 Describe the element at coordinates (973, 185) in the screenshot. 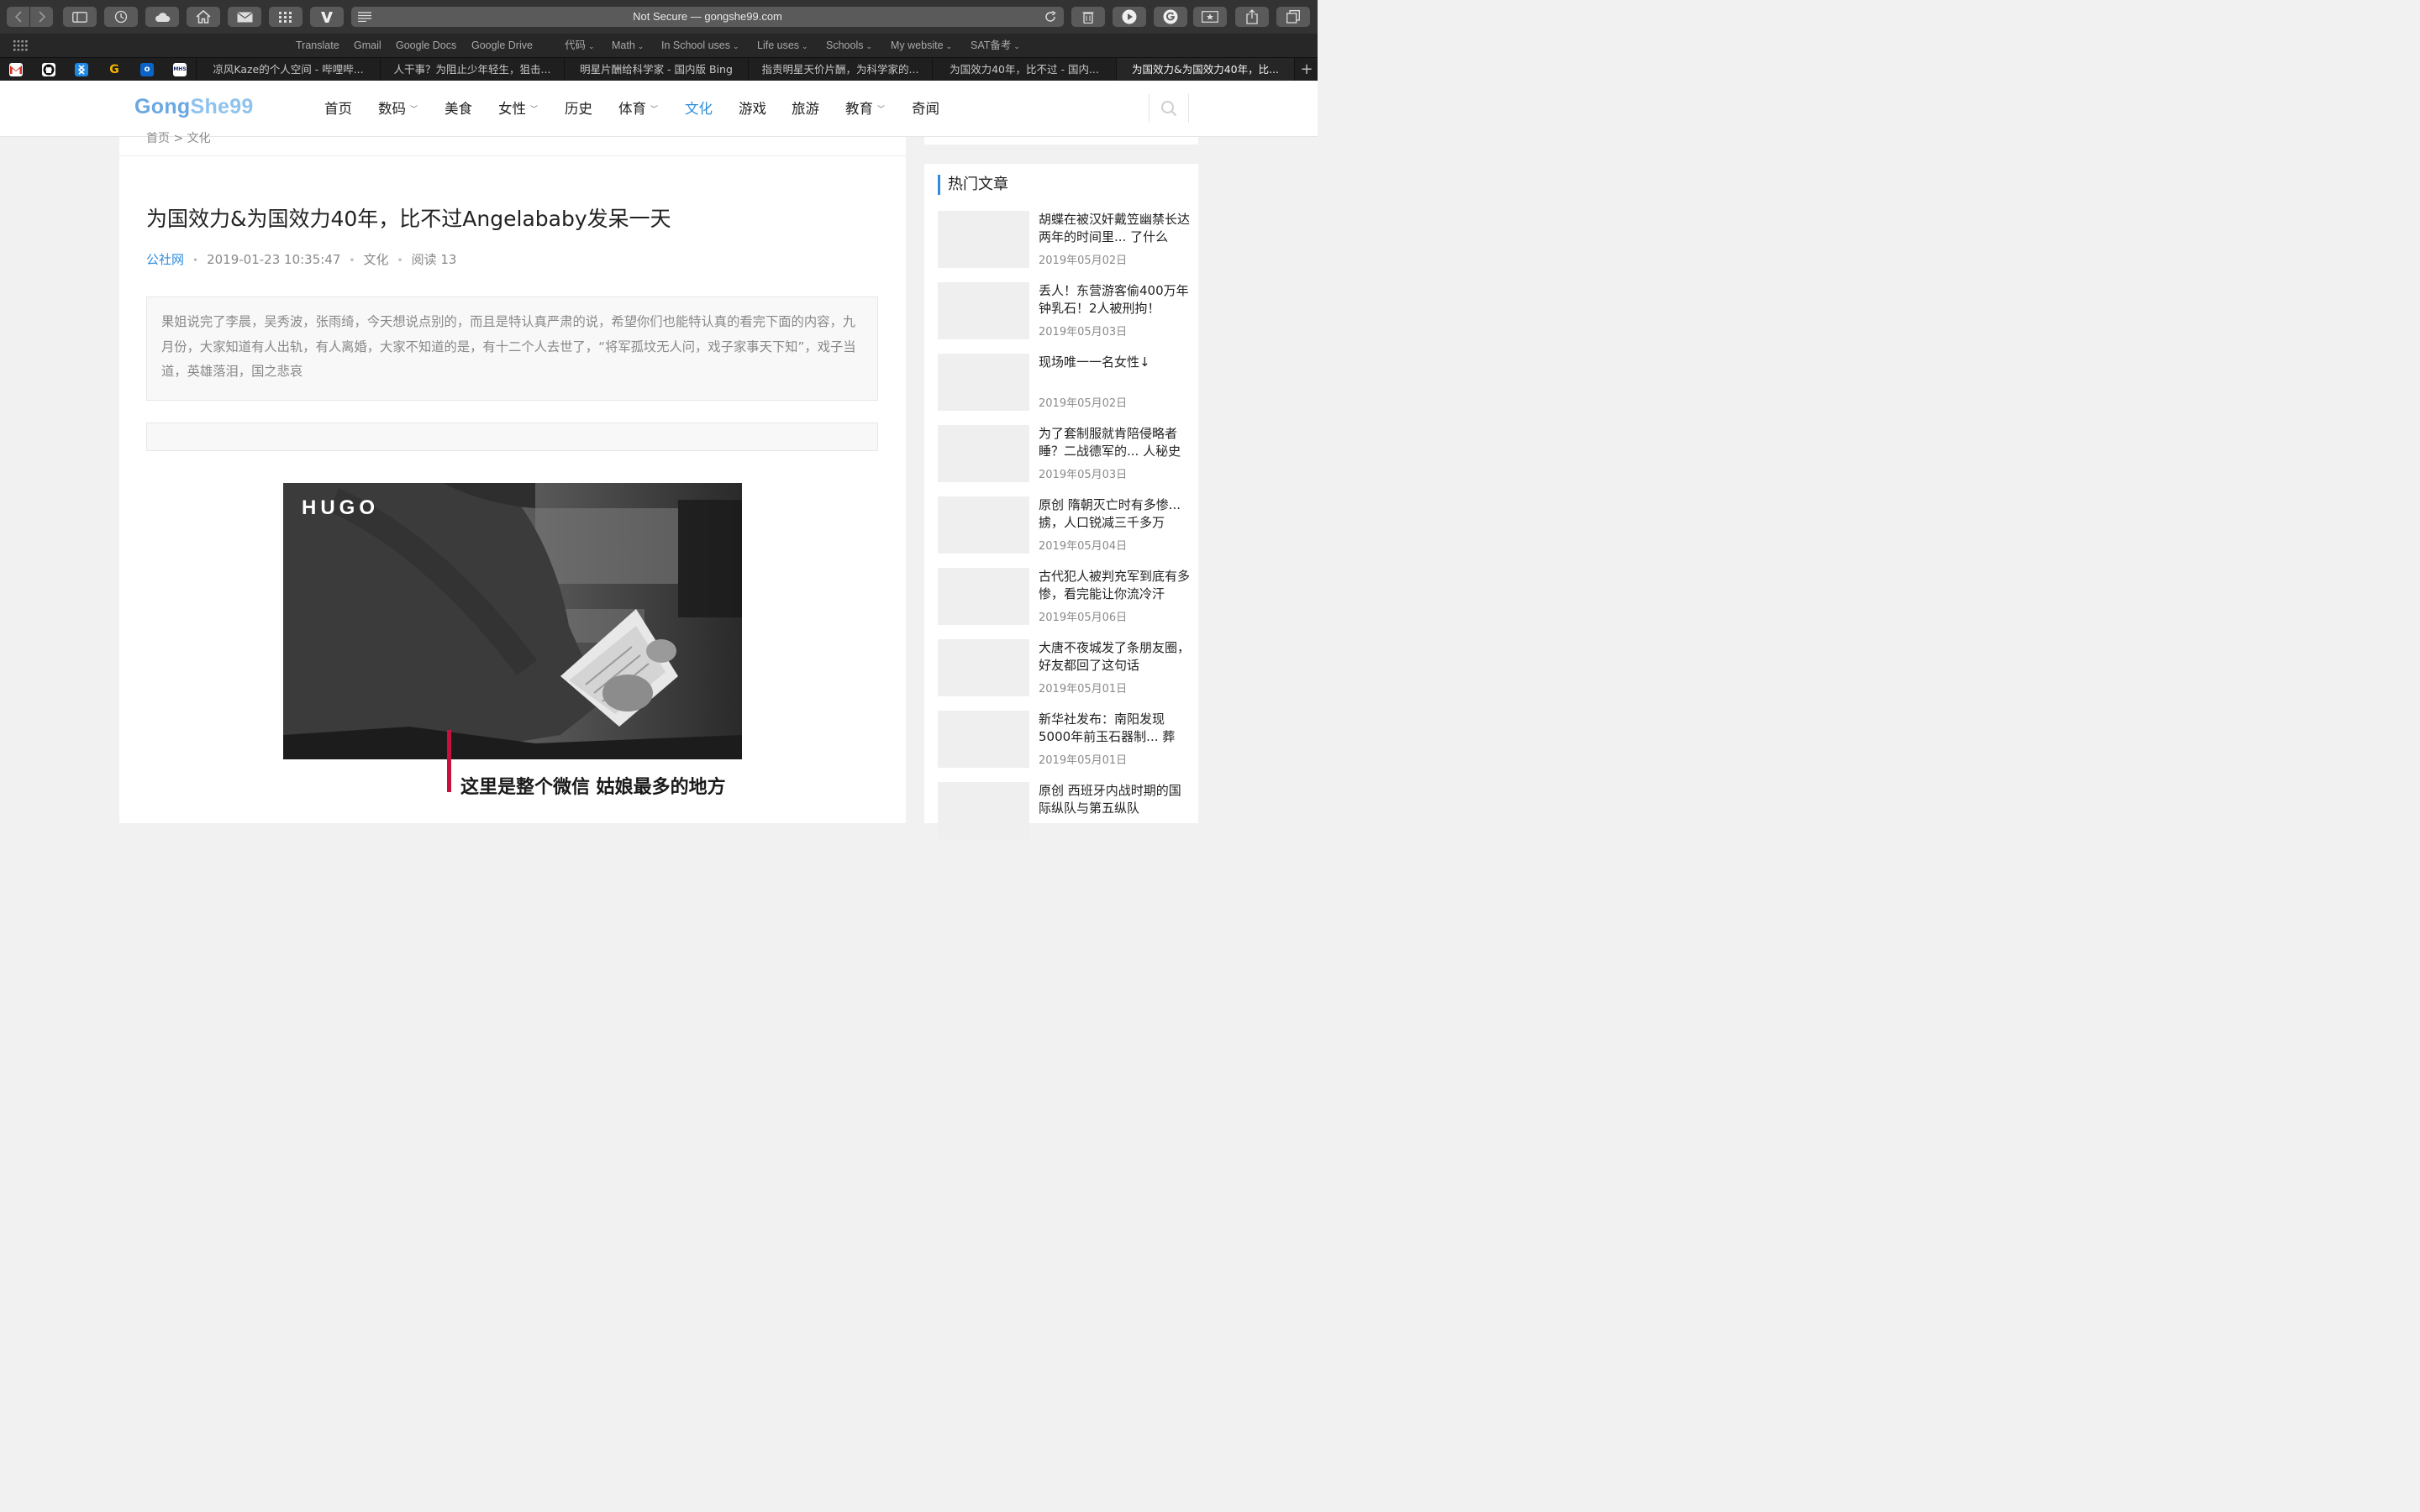

I see `sidebar-title: 热门文章` at that location.